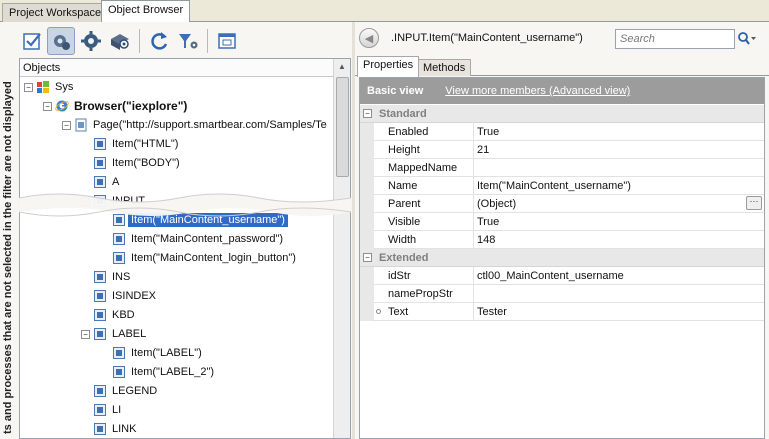  Describe the element at coordinates (62, 106) in the screenshot. I see `ie-icon` at that location.